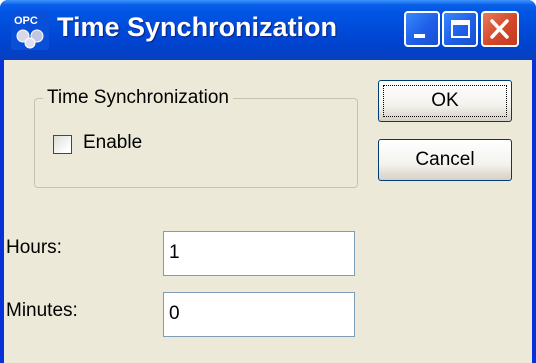 The width and height of the screenshot is (536, 363). I want to click on cancel-button: Cancel, so click(445, 160).